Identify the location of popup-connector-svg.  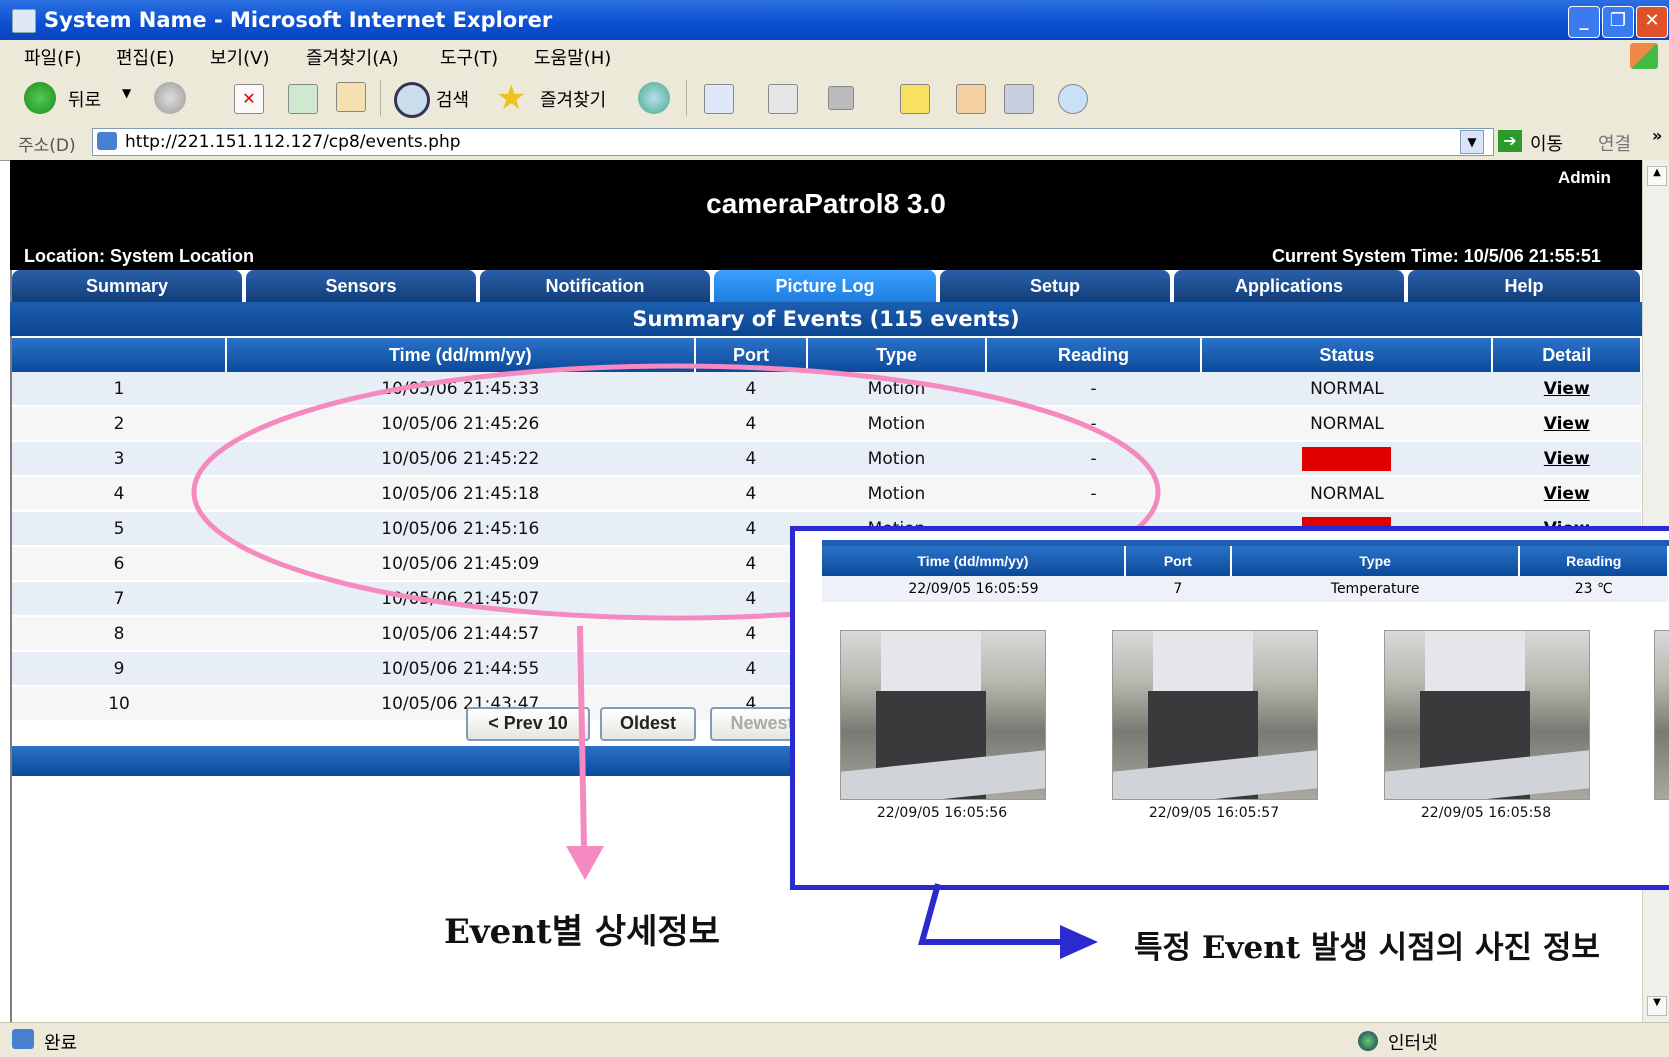
(1008, 921).